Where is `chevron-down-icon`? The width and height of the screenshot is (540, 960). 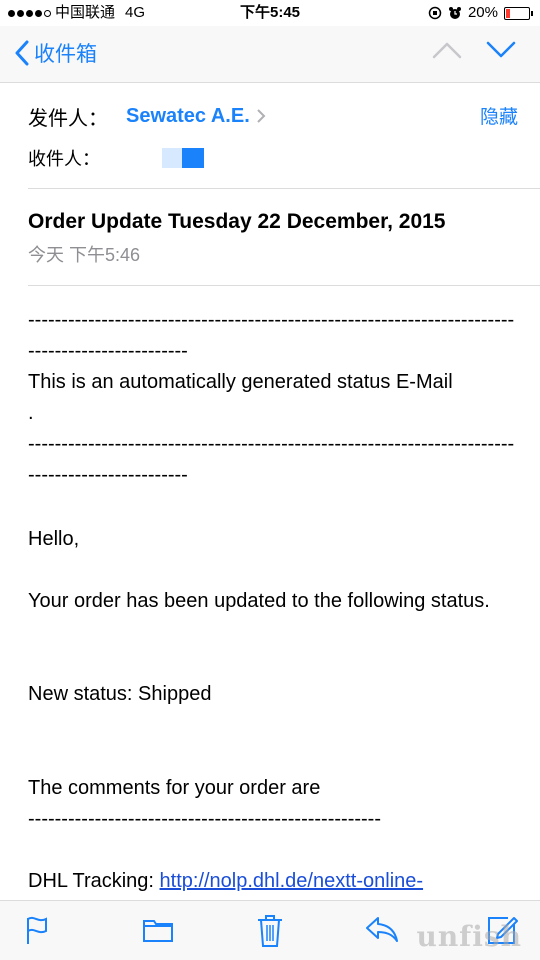 chevron-down-icon is located at coordinates (501, 49).